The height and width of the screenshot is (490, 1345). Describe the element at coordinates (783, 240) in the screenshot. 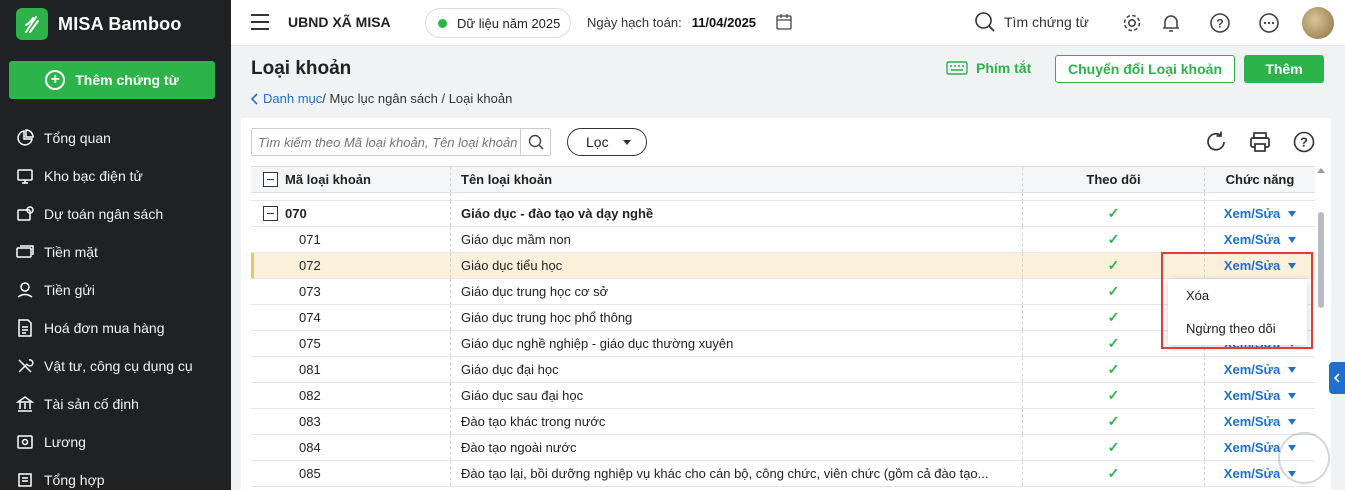

I see `table-row: 071 Giáo dục mầm non ✓ Xem/Sửa` at that location.